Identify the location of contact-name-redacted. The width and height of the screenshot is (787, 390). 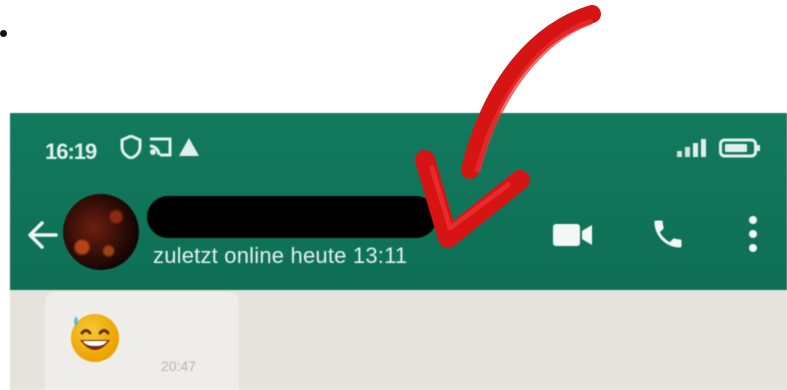
(292, 217).